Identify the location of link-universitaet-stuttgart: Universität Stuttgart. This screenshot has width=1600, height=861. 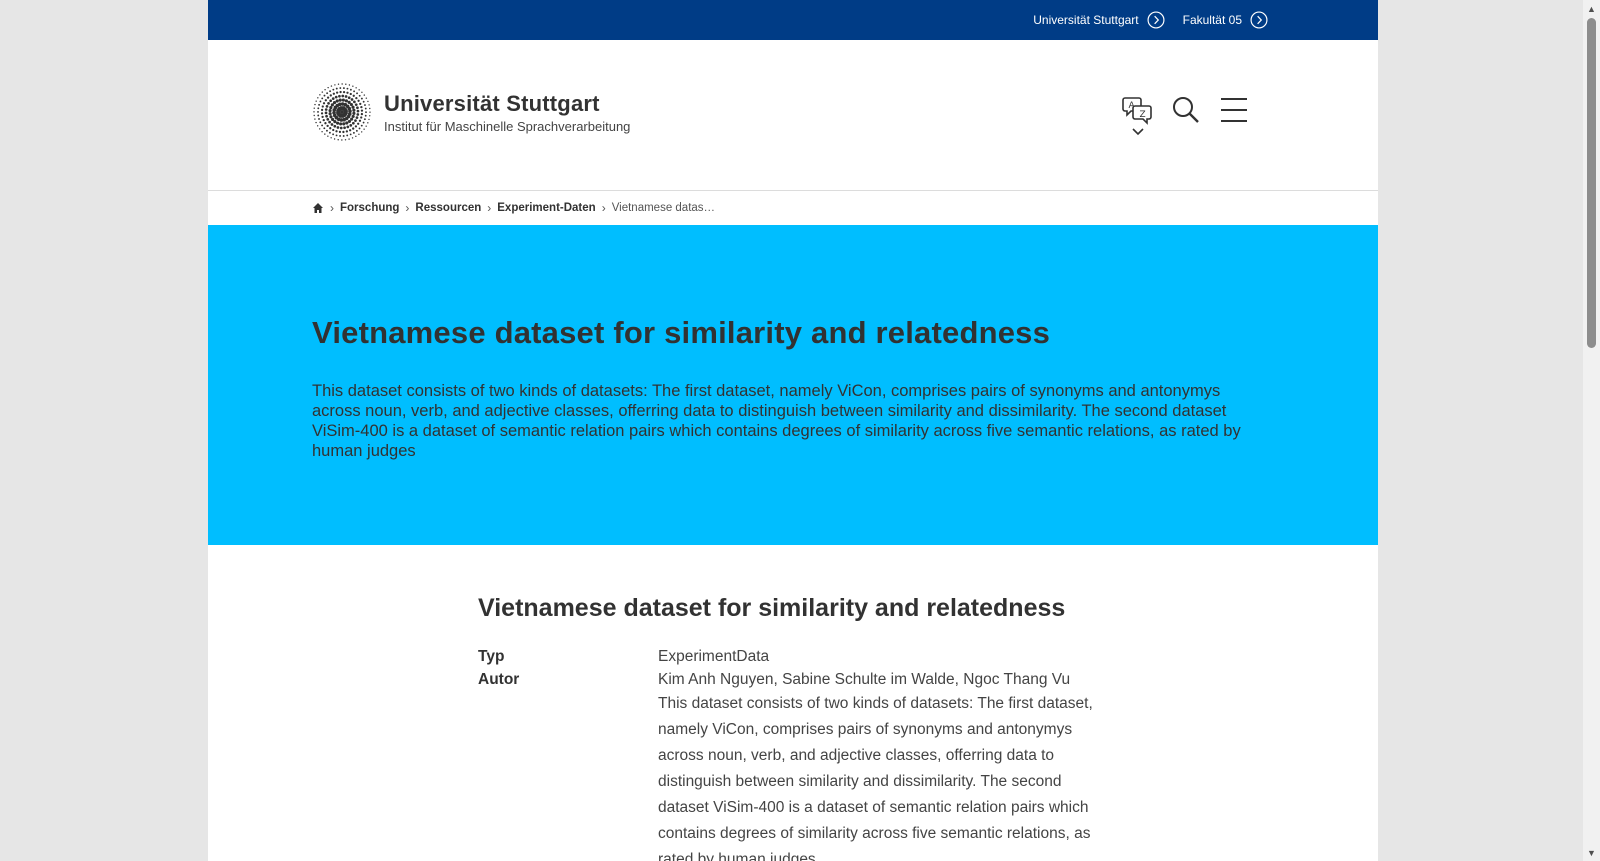
(1099, 20).